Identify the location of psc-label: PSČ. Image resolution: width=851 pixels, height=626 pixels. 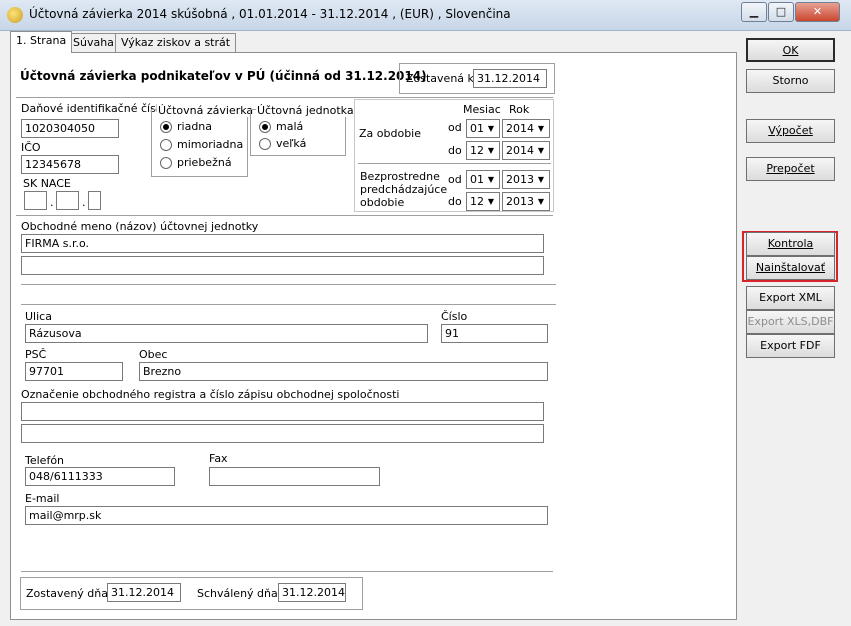
(36, 354).